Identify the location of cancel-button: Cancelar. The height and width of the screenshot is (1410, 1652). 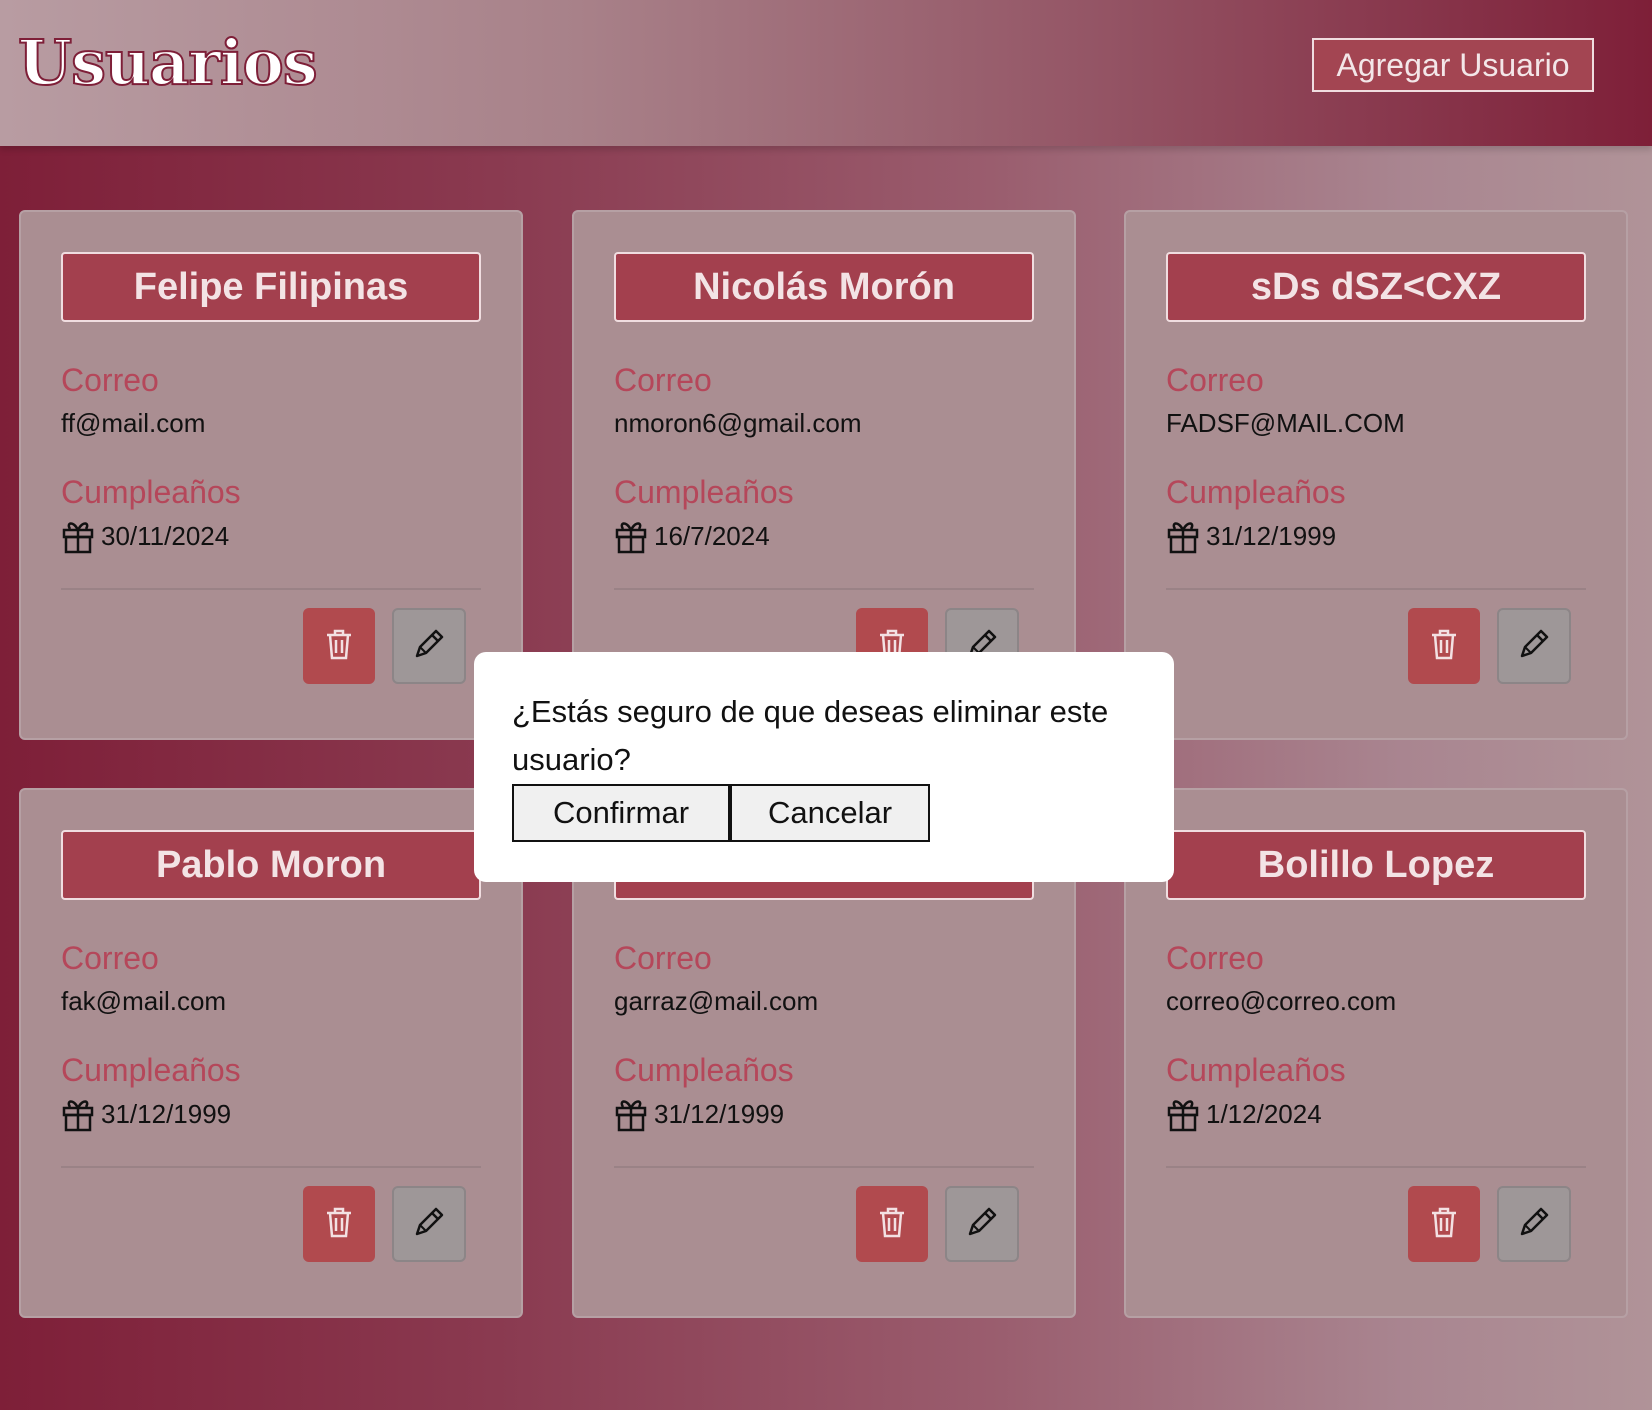
(830, 813).